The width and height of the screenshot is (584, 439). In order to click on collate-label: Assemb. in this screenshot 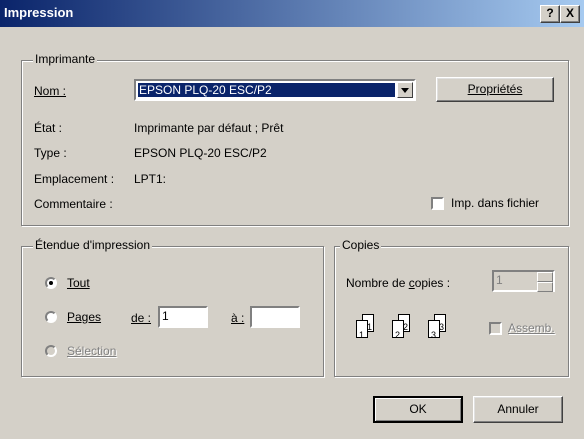, I will do `click(531, 328)`.